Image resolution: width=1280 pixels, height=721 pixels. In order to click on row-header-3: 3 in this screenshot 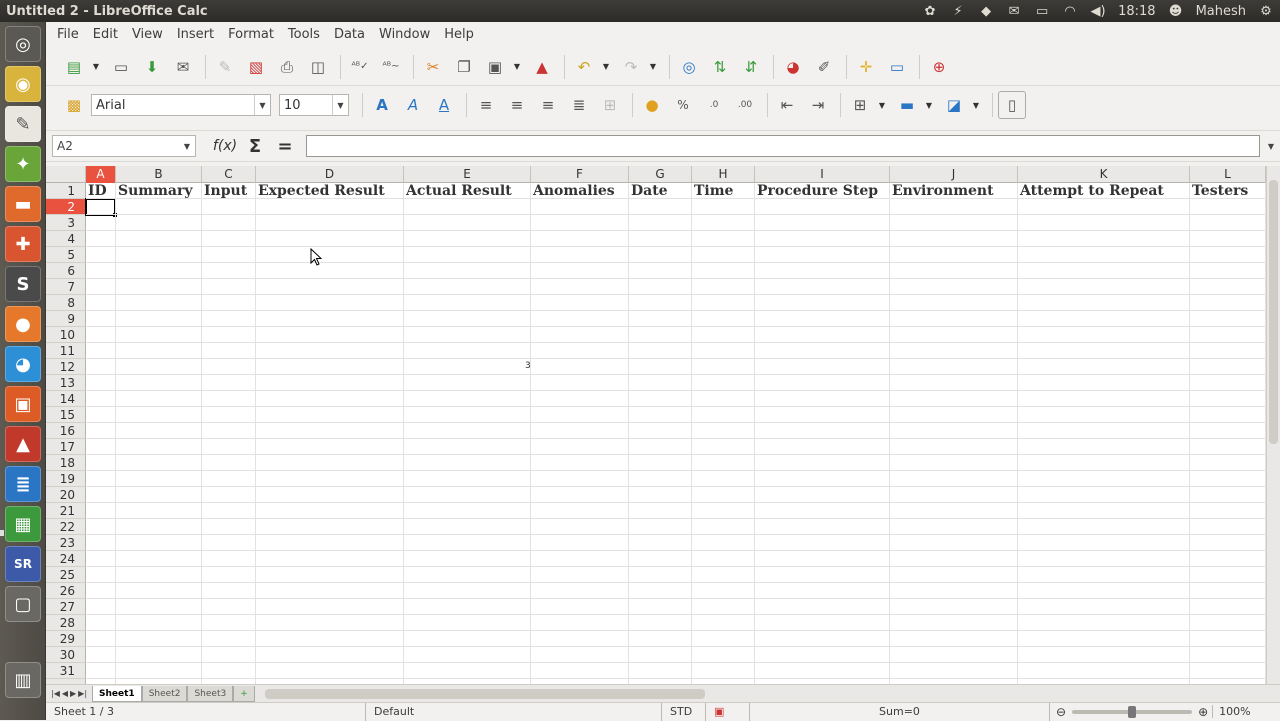, I will do `click(66, 223)`.